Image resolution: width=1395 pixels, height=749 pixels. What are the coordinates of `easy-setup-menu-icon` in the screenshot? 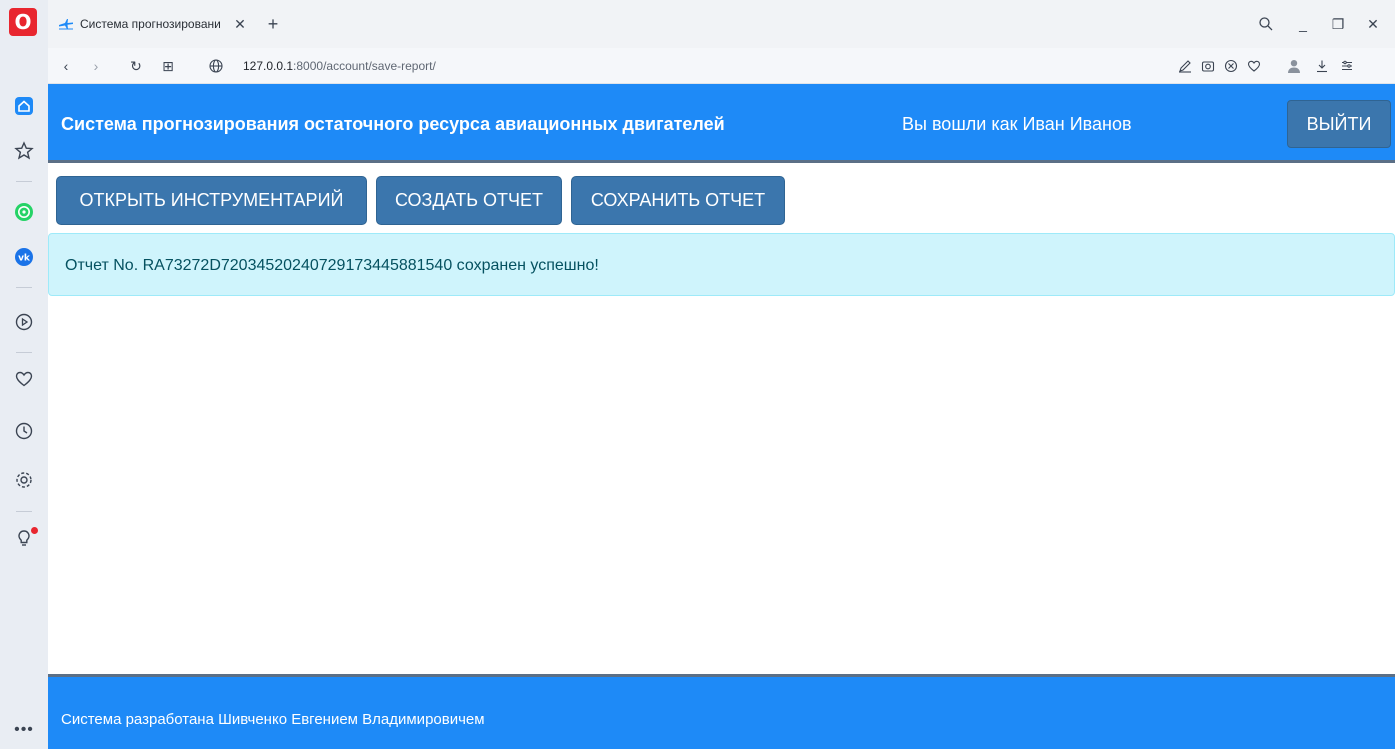 It's located at (1347, 66).